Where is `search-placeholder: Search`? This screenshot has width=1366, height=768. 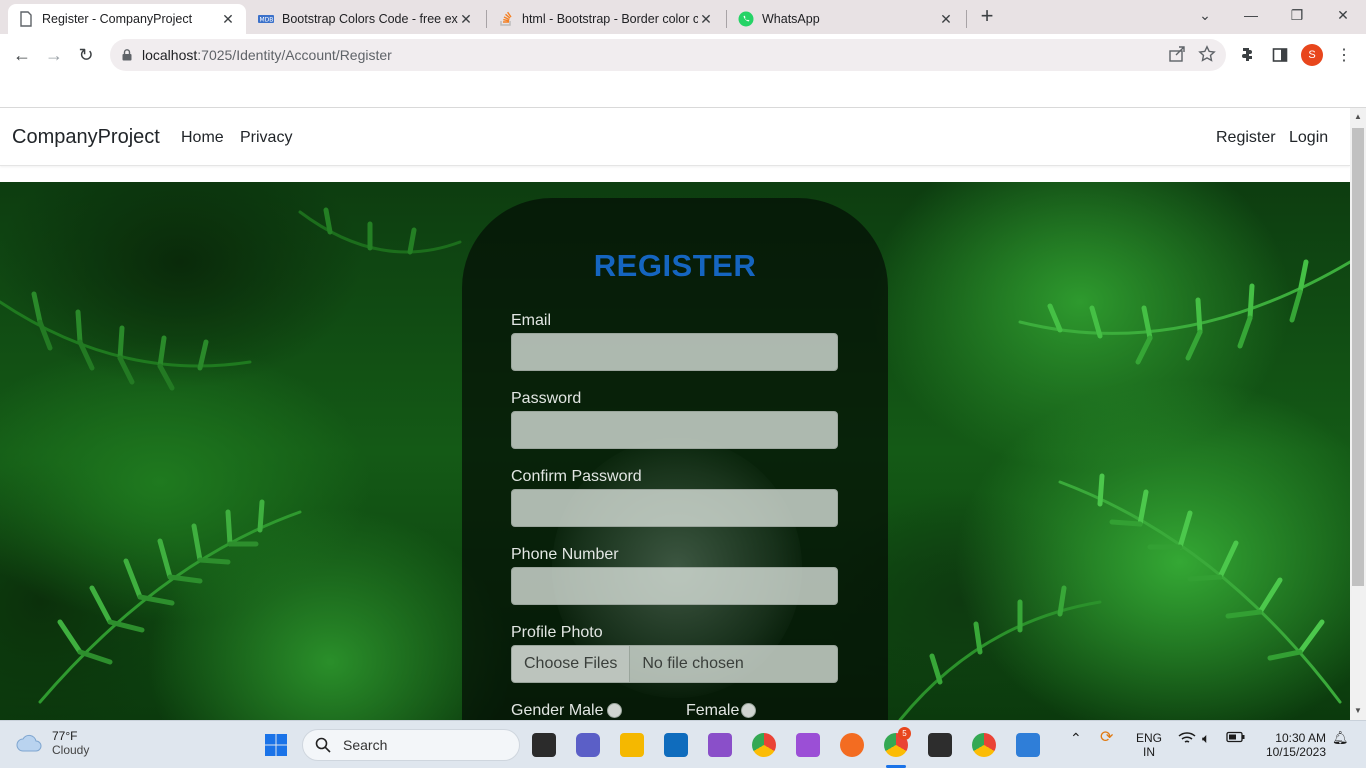 search-placeholder: Search is located at coordinates (365, 745).